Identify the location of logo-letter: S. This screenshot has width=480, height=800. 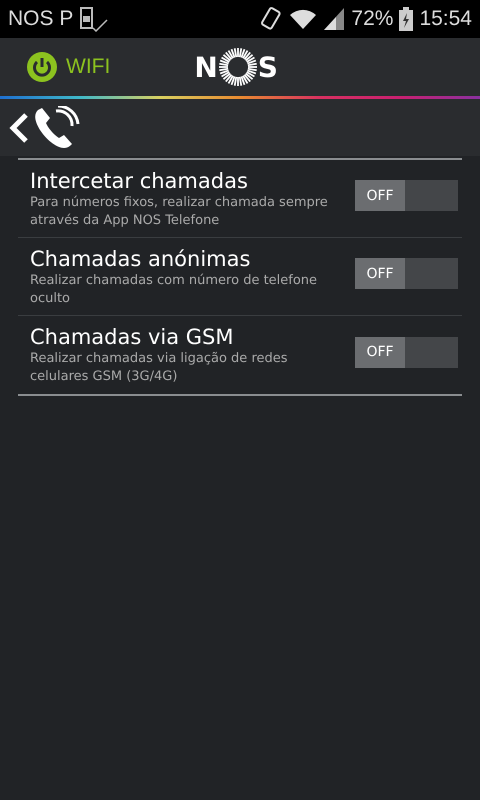
(268, 67).